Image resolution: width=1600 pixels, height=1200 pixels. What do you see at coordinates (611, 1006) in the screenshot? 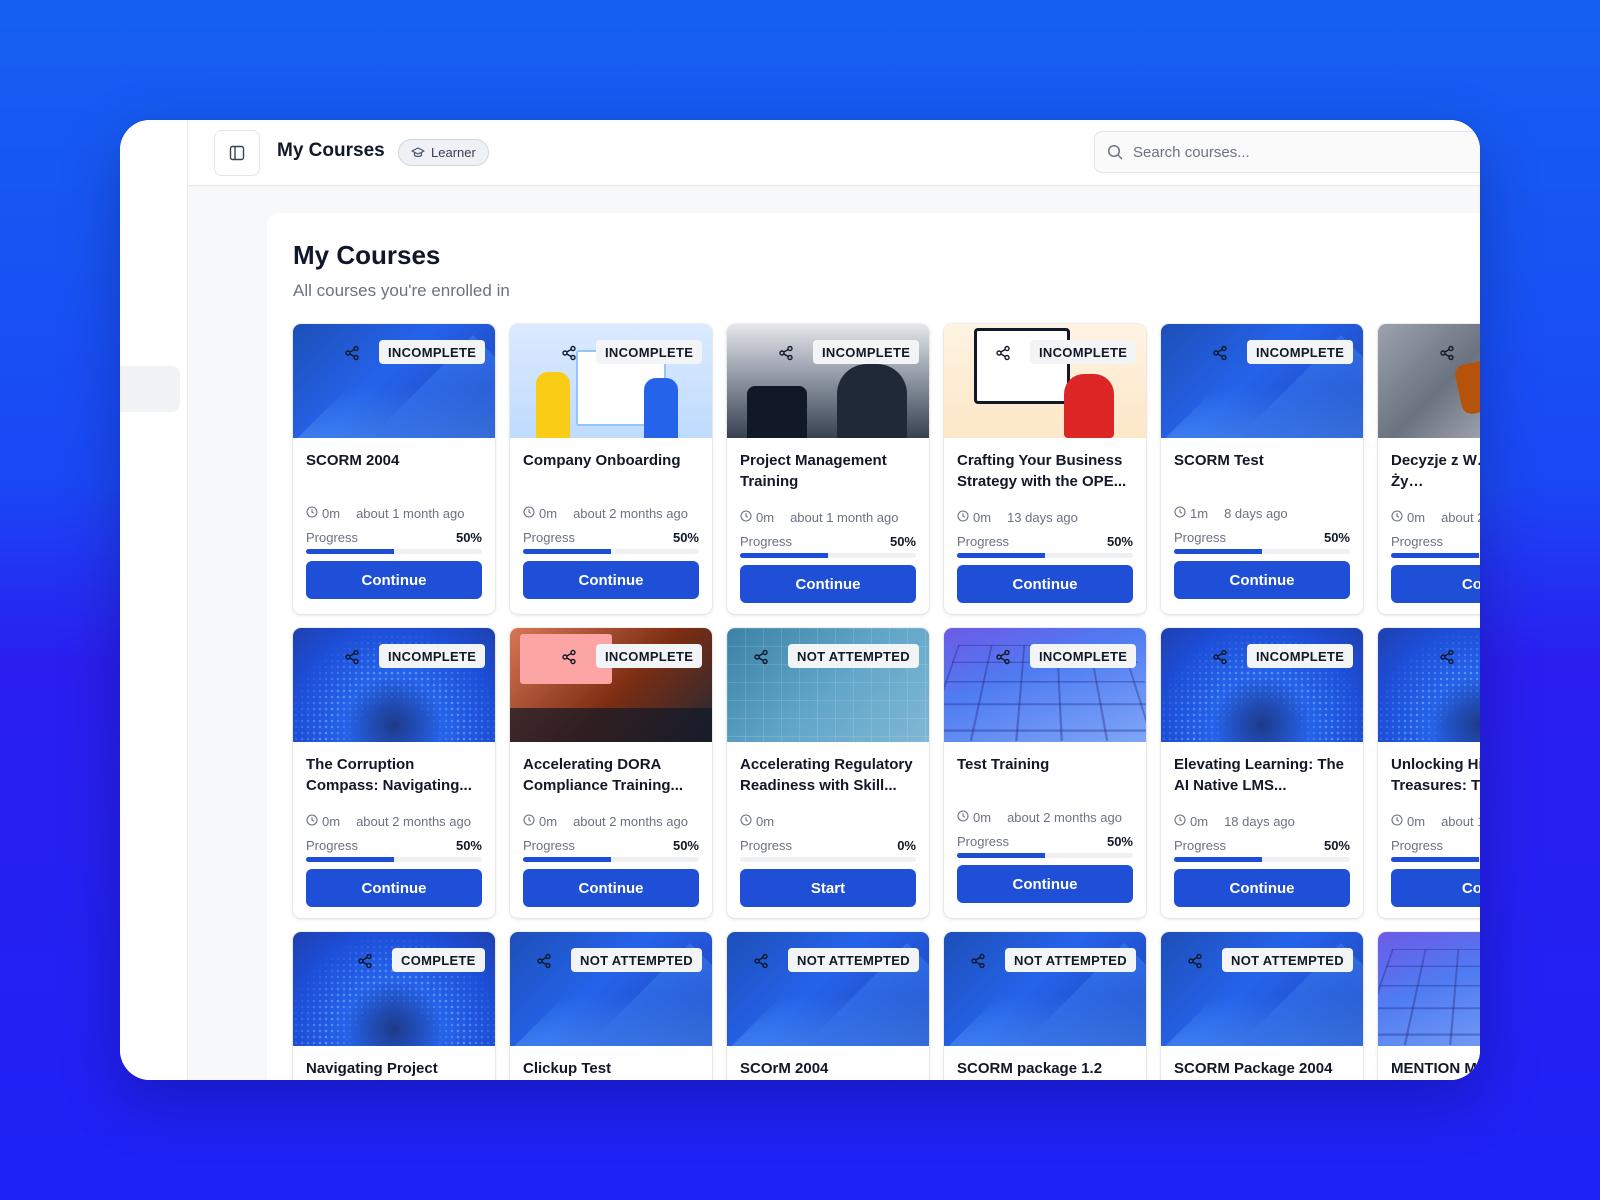
I see `course-card: NOT ATTEMPTED Clickup Test` at bounding box center [611, 1006].